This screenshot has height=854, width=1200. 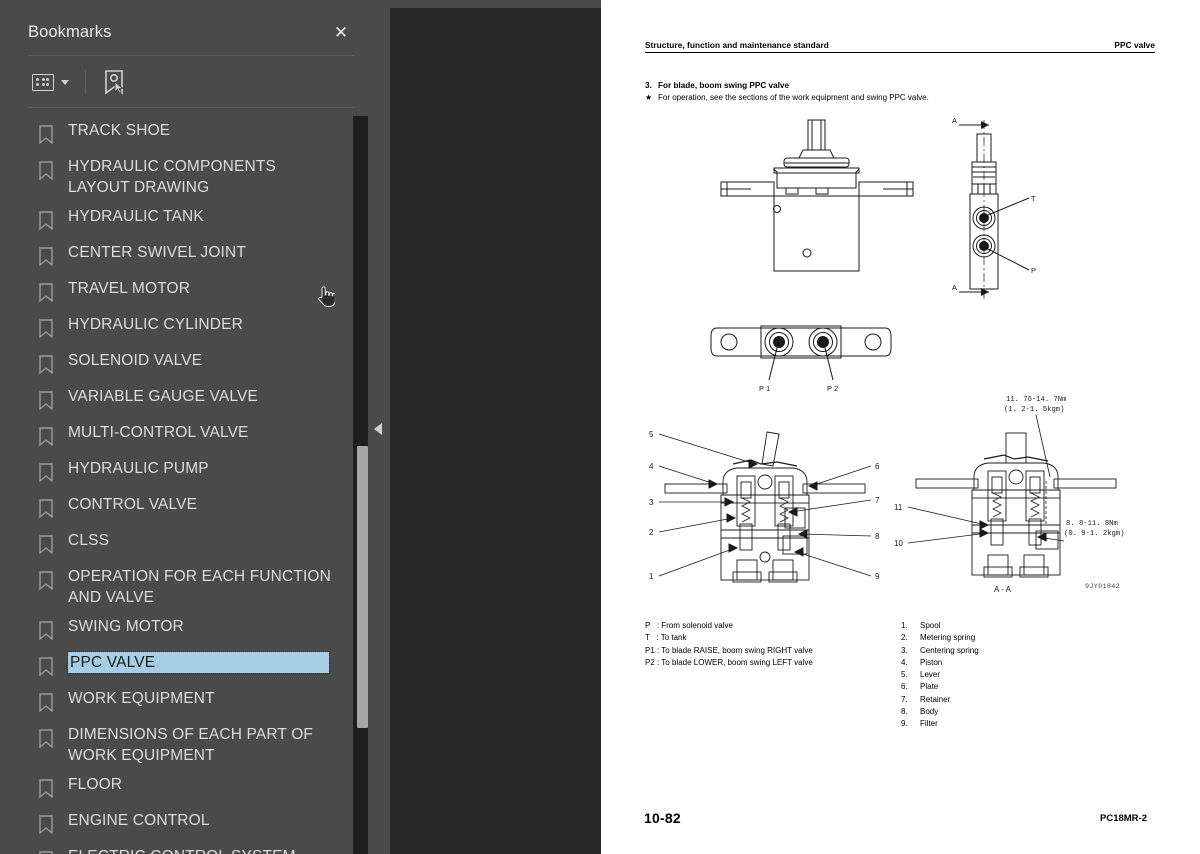 I want to click on bookmark-item: CENTER SWIVEL JOINT, so click(x=184, y=256).